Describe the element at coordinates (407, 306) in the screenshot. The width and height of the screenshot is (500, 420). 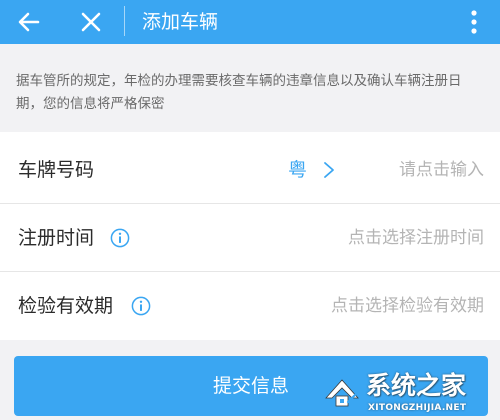
I see `inspection-validity-picker: 点击选择检验有效期` at that location.